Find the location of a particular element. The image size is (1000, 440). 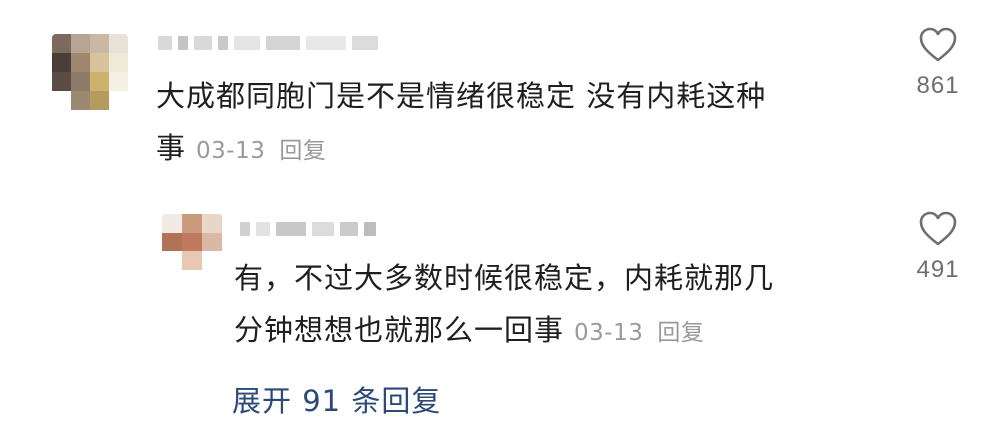

reply-meta: 03-13 回复 is located at coordinates (639, 333).